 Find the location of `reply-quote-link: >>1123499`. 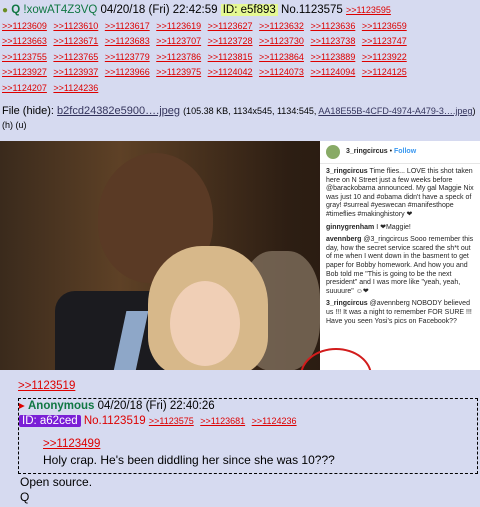

reply-quote-link: >>1123499 is located at coordinates (71, 444).